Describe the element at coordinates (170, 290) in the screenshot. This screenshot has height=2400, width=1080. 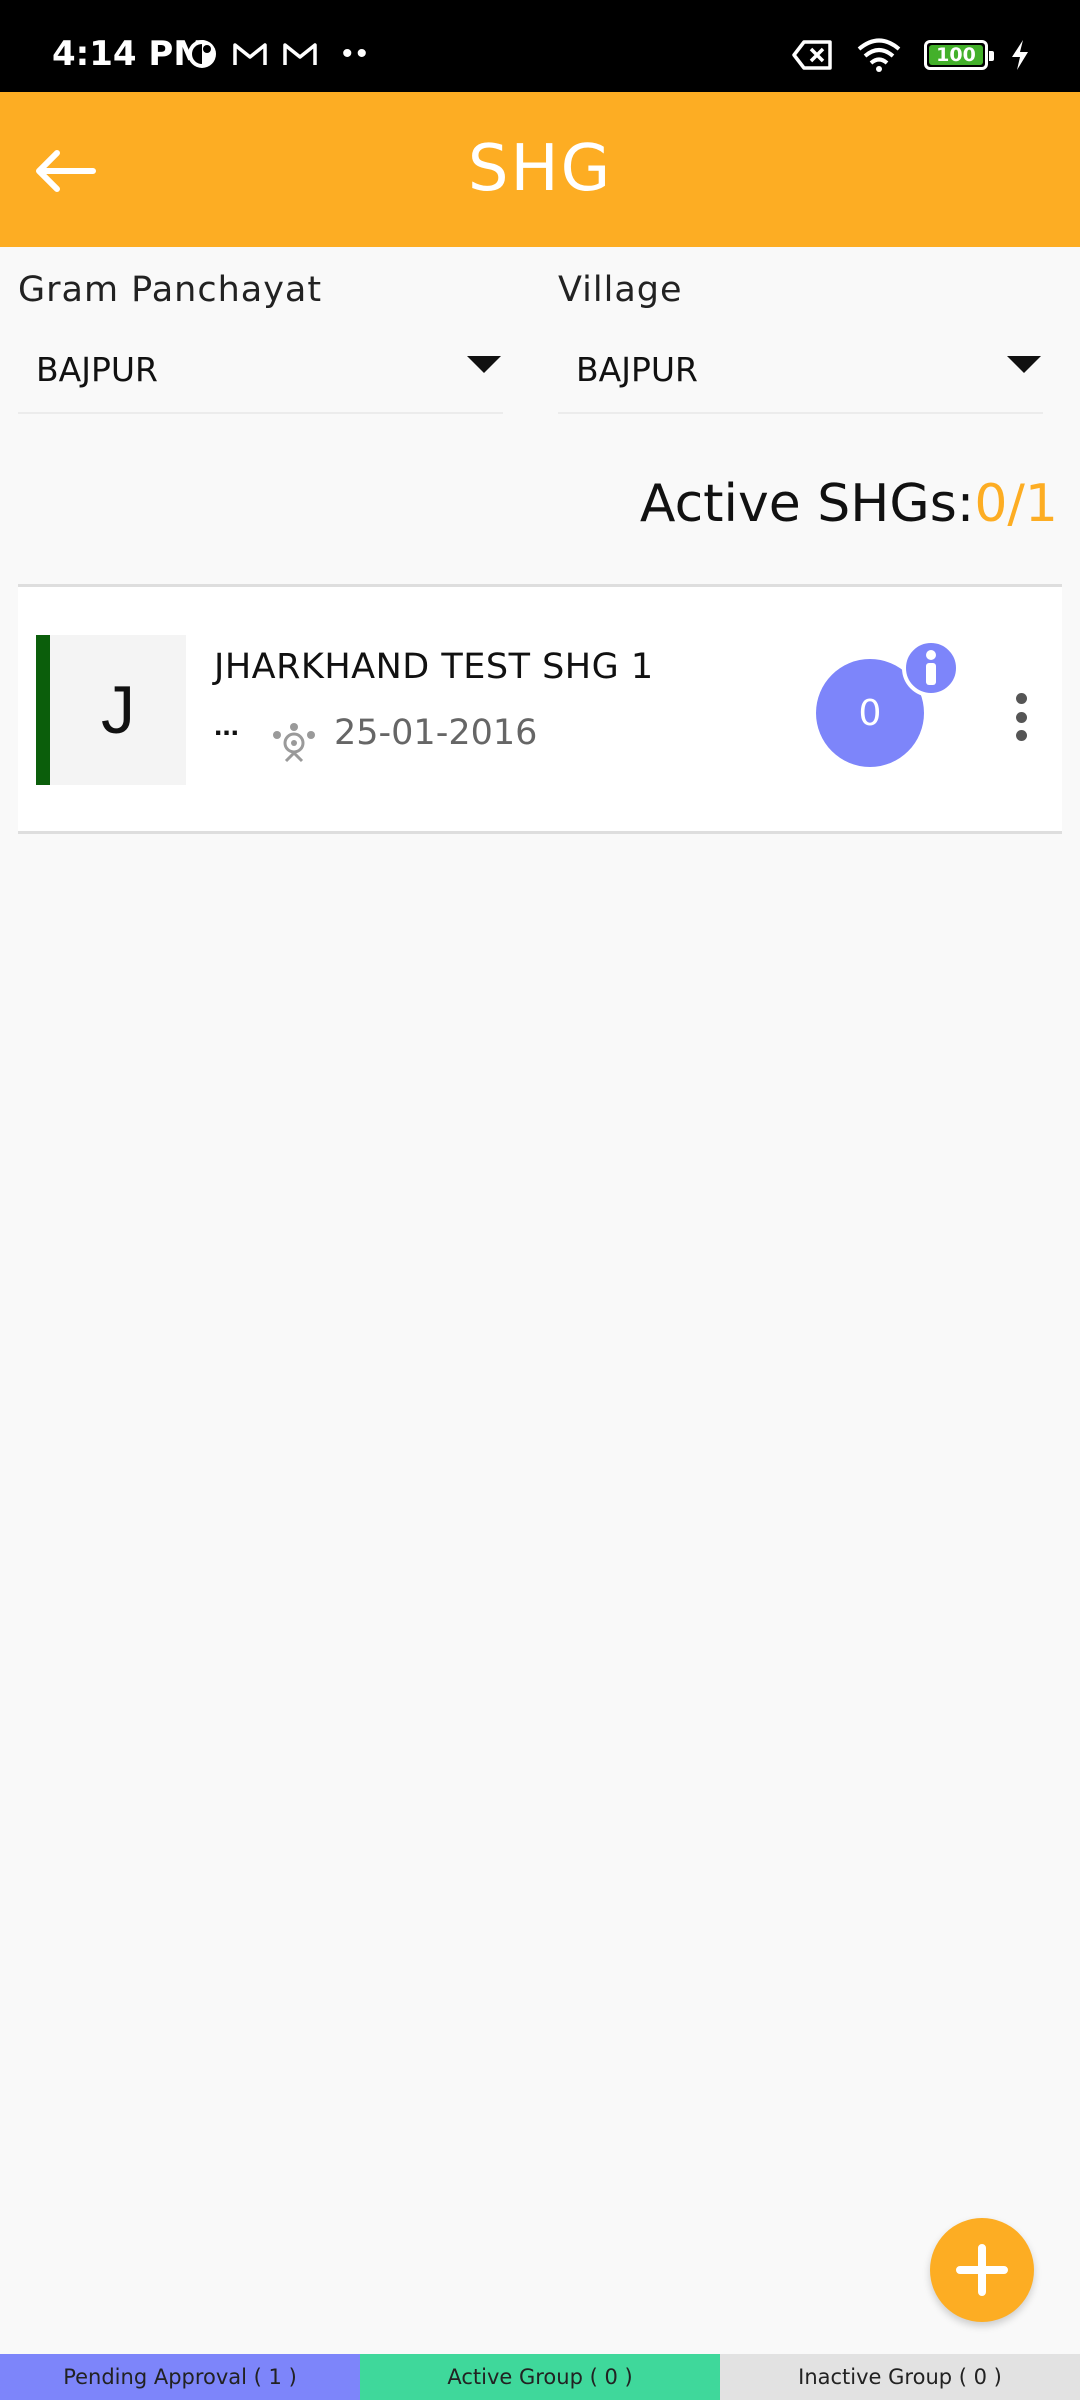
I see `gram-panchayat-label: Gram Panchayat` at that location.